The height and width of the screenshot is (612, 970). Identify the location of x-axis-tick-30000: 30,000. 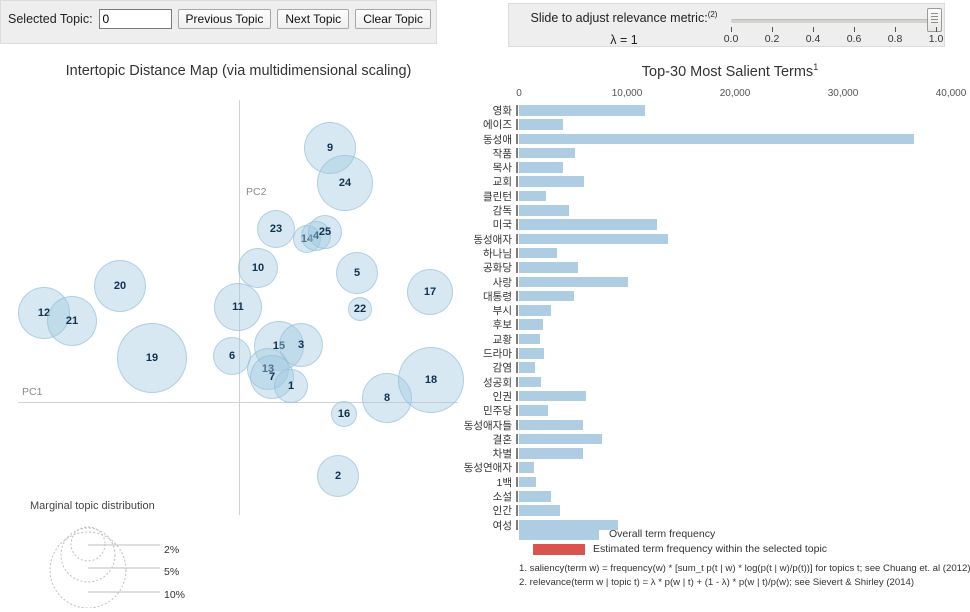
(851, 93).